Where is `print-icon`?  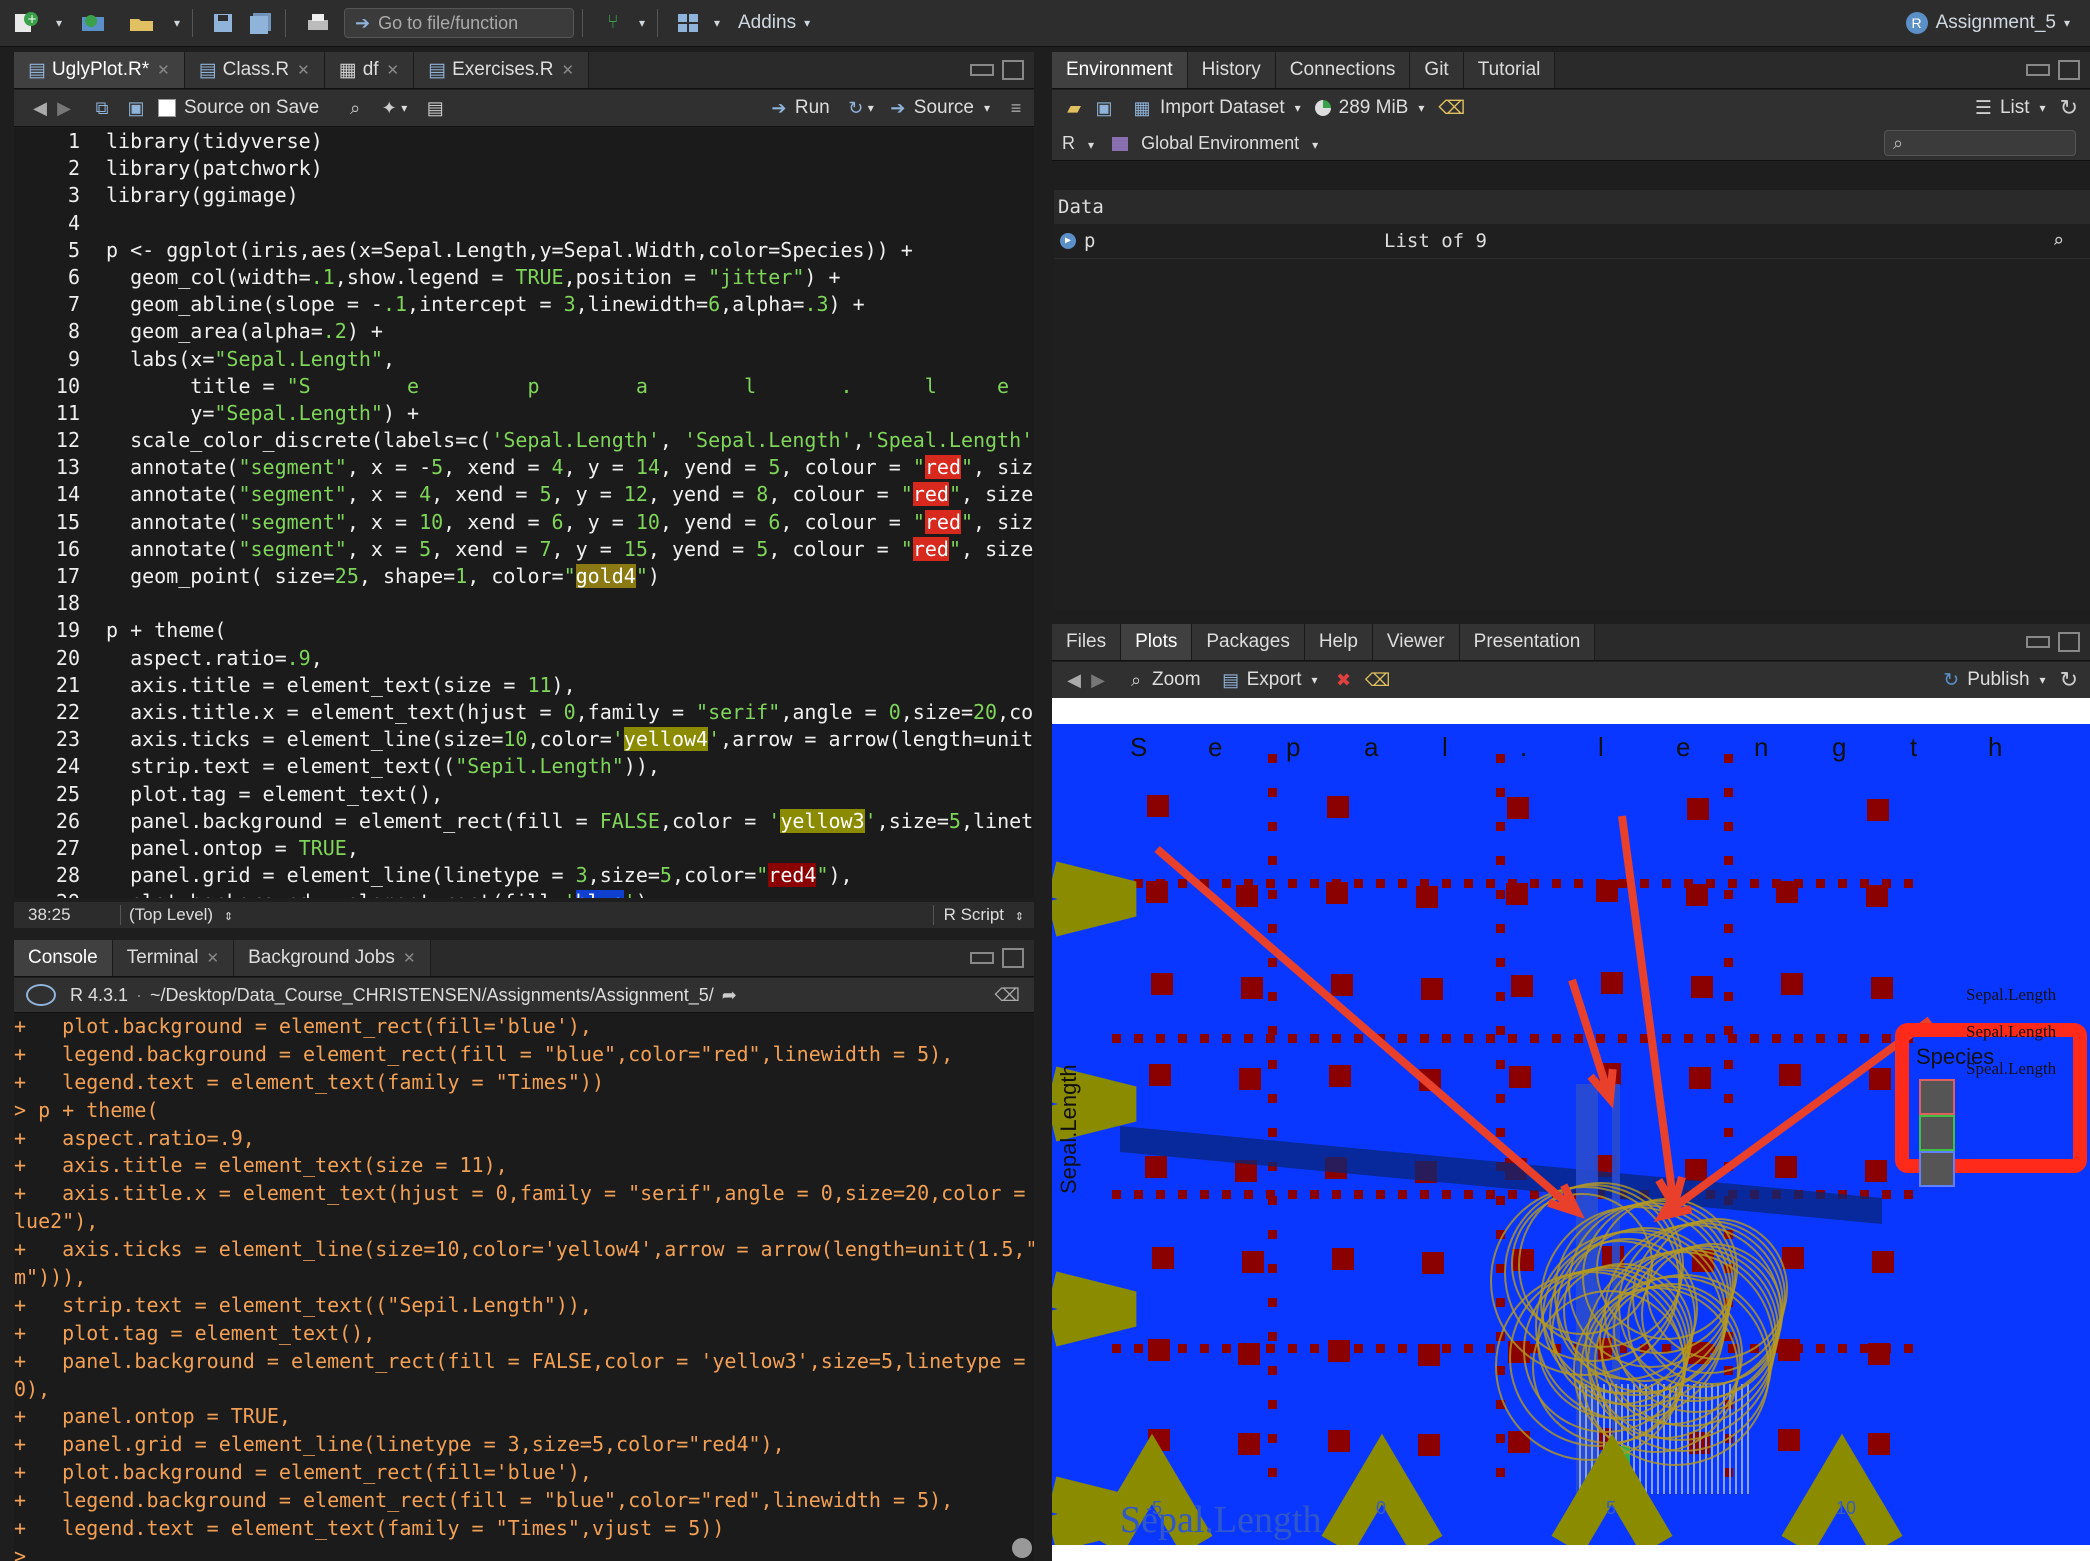 print-icon is located at coordinates (318, 23).